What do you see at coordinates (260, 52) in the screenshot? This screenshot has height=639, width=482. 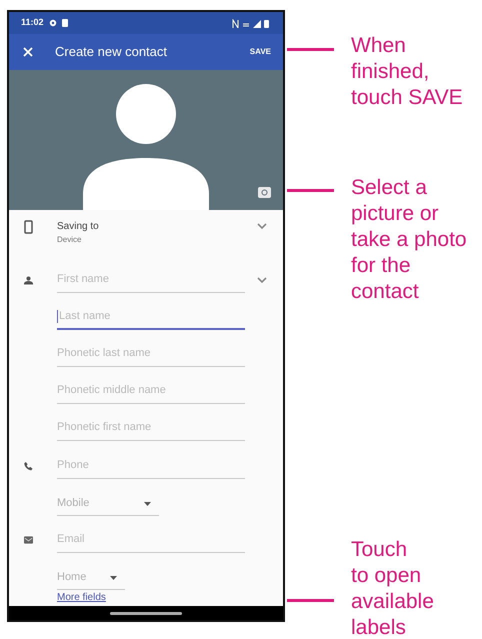 I see `save-button: SAVE` at bounding box center [260, 52].